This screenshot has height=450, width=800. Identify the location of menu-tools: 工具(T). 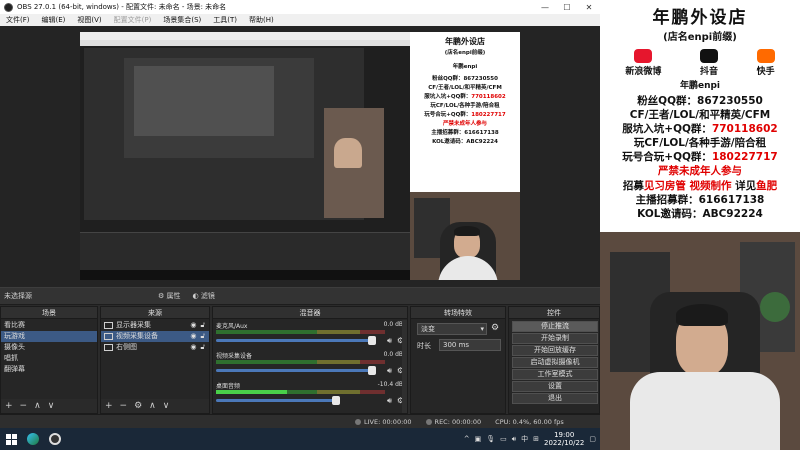
(225, 20).